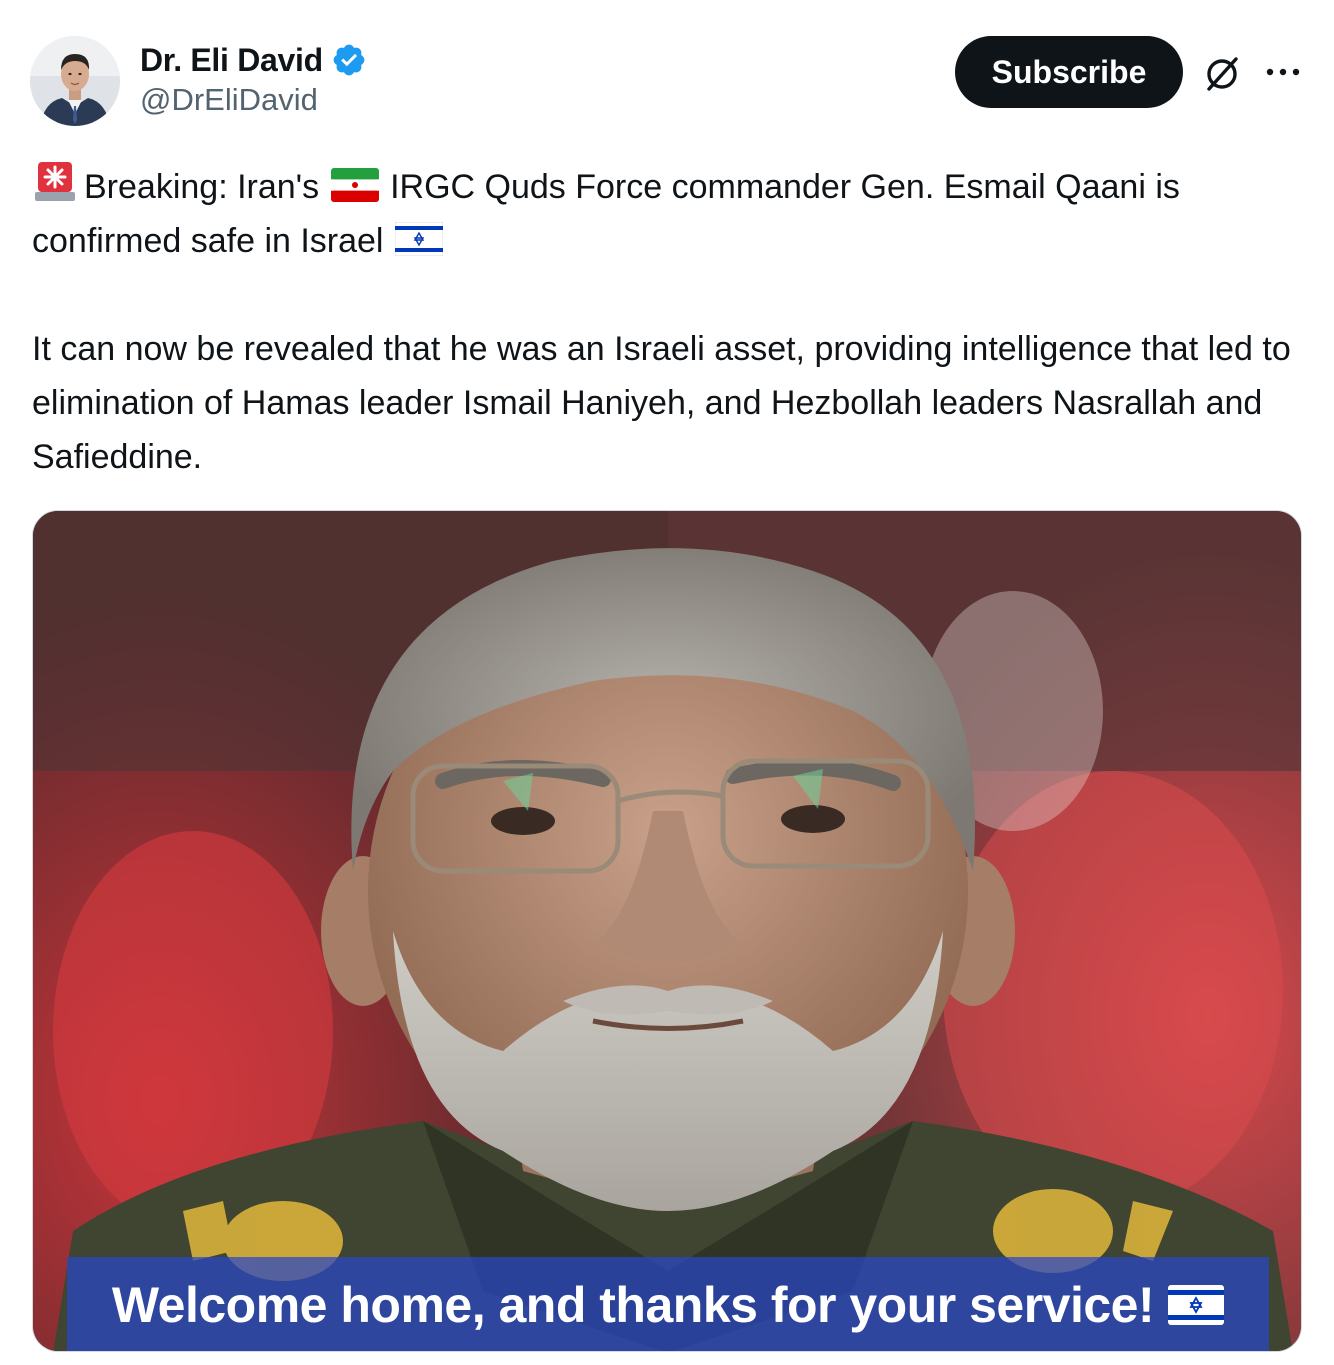 This screenshot has width=1334, height=1365. What do you see at coordinates (354, 185) in the screenshot?
I see `iran-flag-emoji-icon` at bounding box center [354, 185].